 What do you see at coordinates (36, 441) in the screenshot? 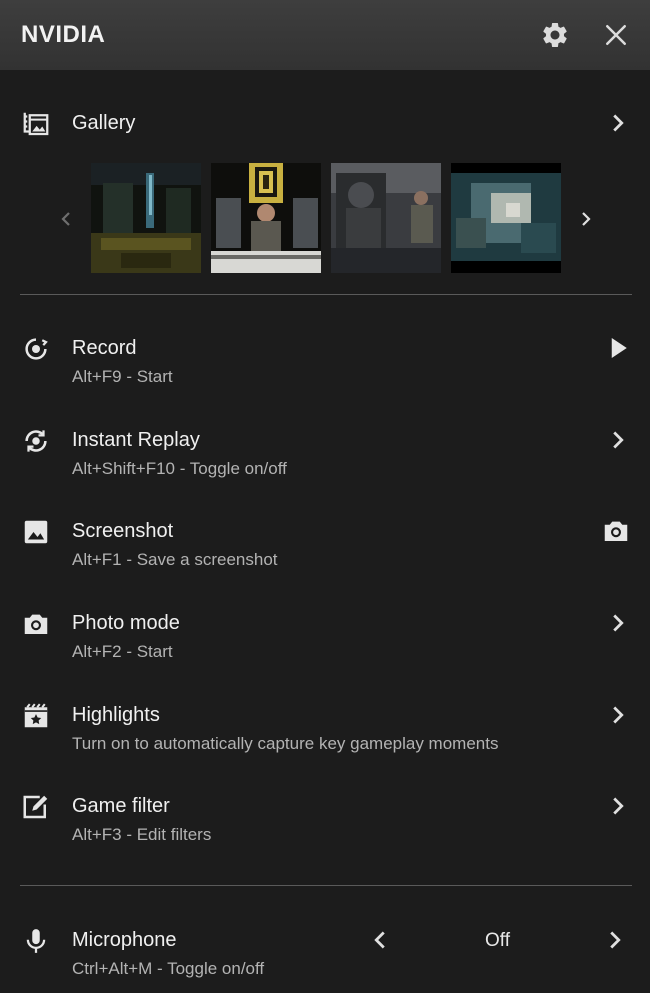
I see `instant-replay-icon` at bounding box center [36, 441].